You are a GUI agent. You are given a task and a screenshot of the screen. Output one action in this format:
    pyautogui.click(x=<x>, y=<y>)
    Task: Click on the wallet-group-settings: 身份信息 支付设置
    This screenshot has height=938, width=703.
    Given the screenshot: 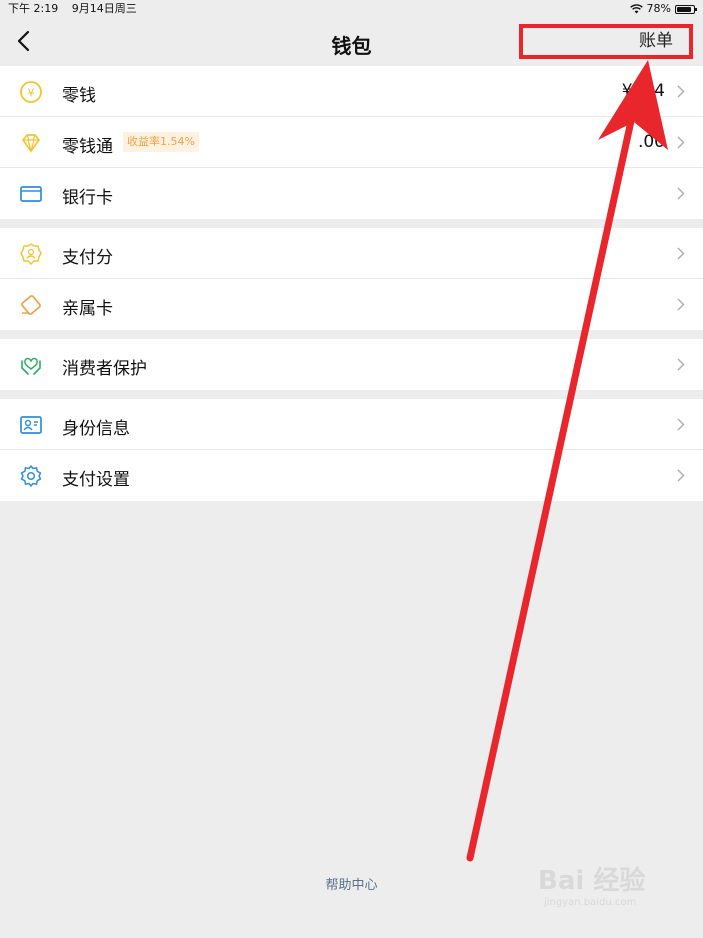 What is the action you would take?
    pyautogui.click(x=351, y=450)
    